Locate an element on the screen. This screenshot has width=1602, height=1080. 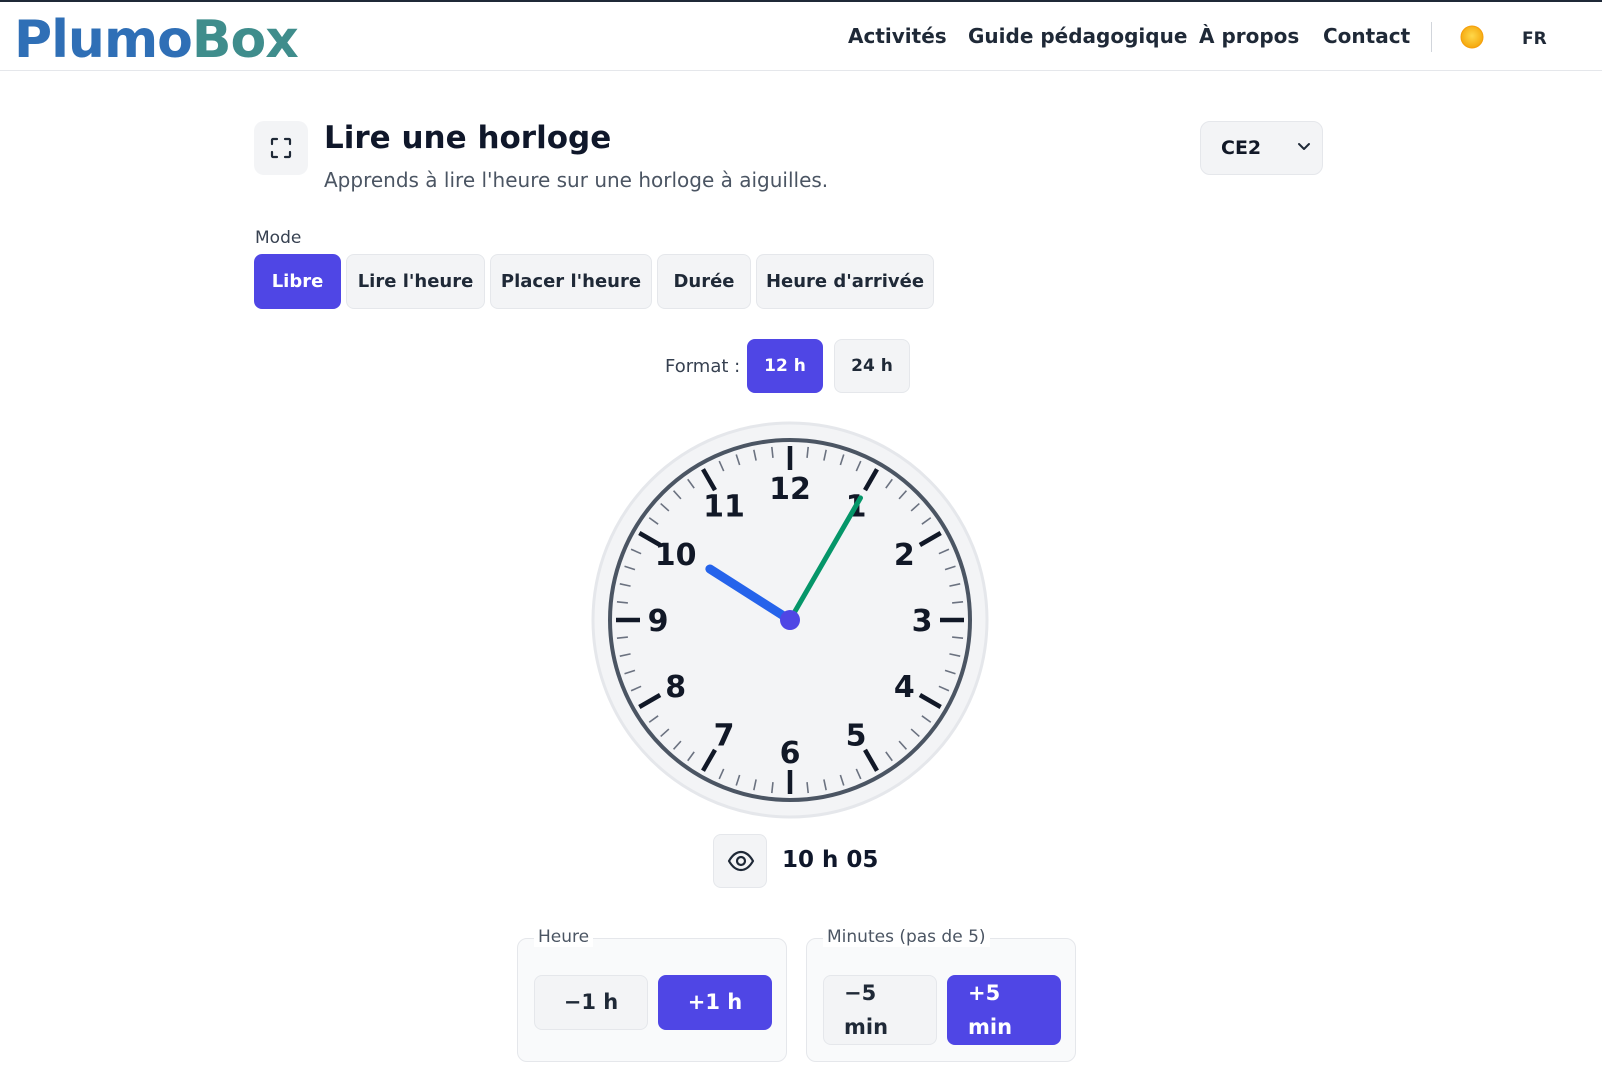
clock-numeral: 7 is located at coordinates (724, 735).